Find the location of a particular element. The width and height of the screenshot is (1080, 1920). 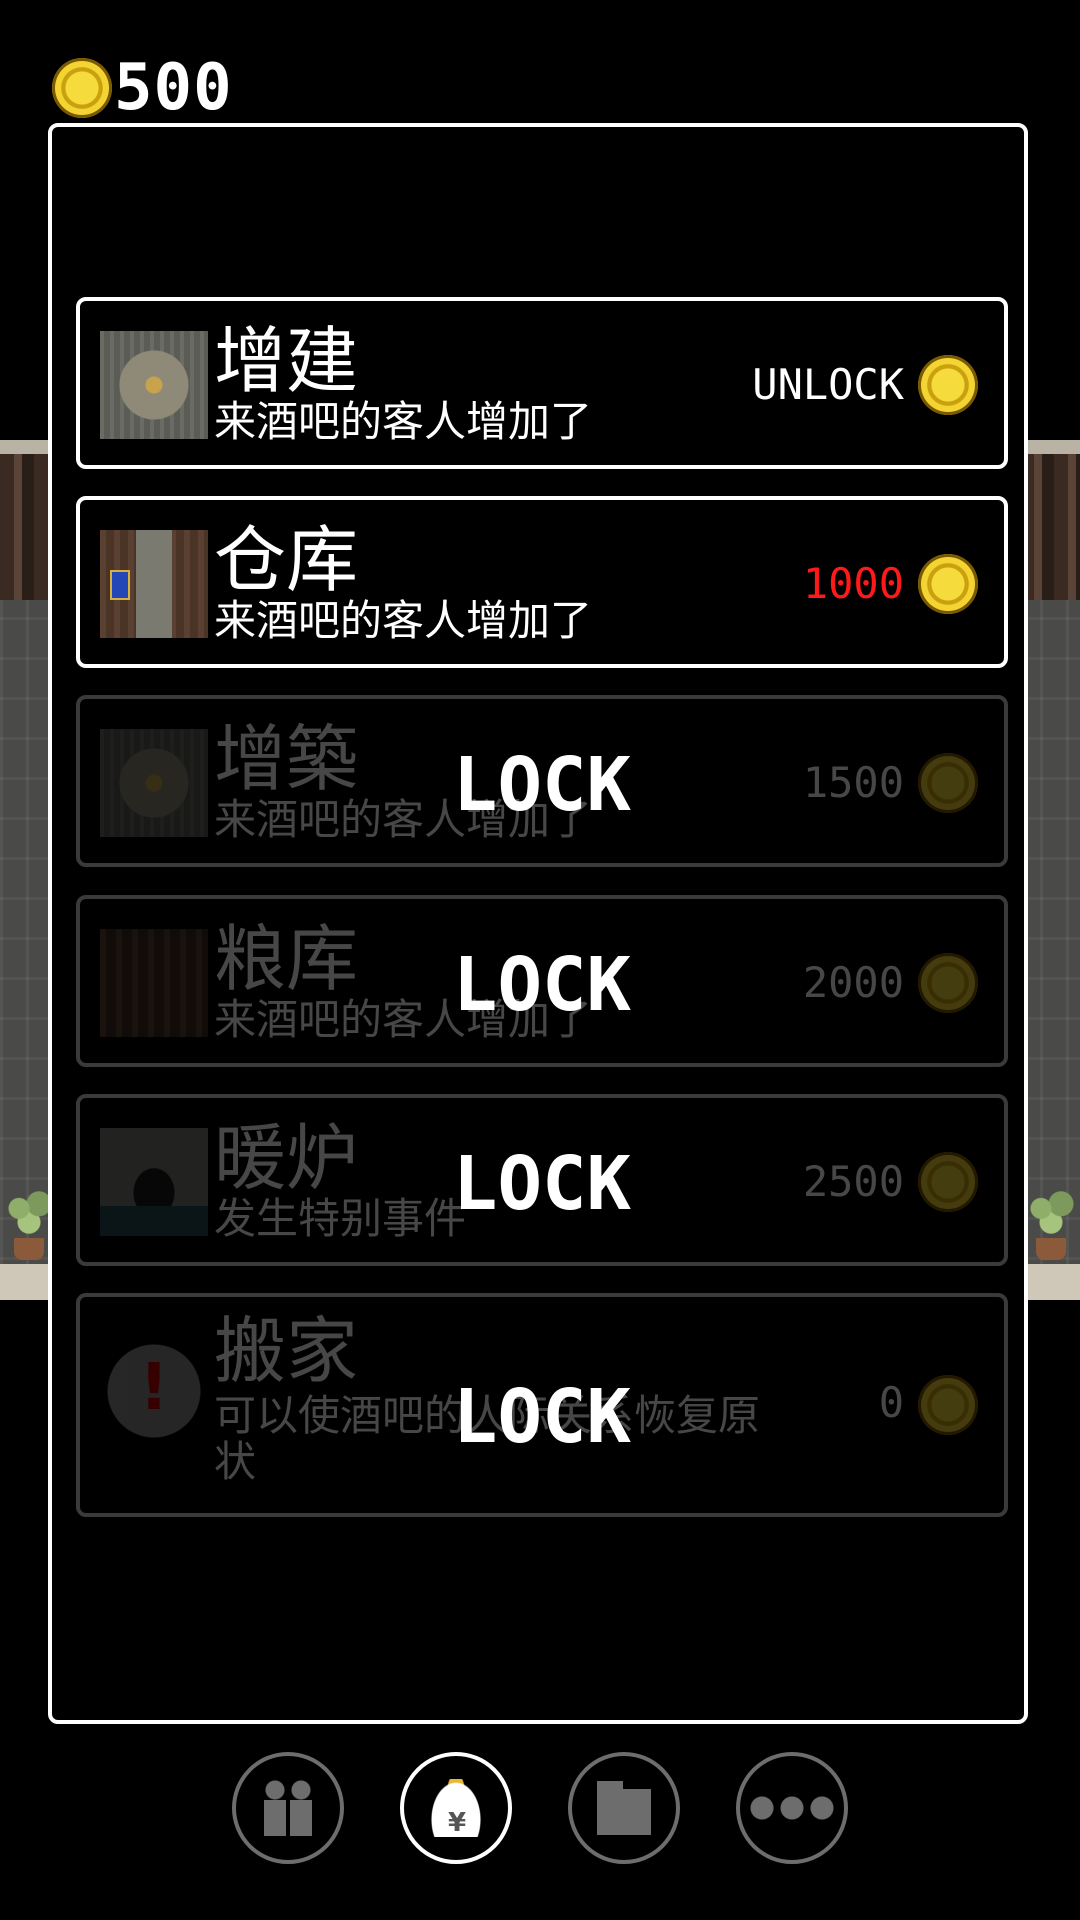

nav-records-button is located at coordinates (624, 1808).